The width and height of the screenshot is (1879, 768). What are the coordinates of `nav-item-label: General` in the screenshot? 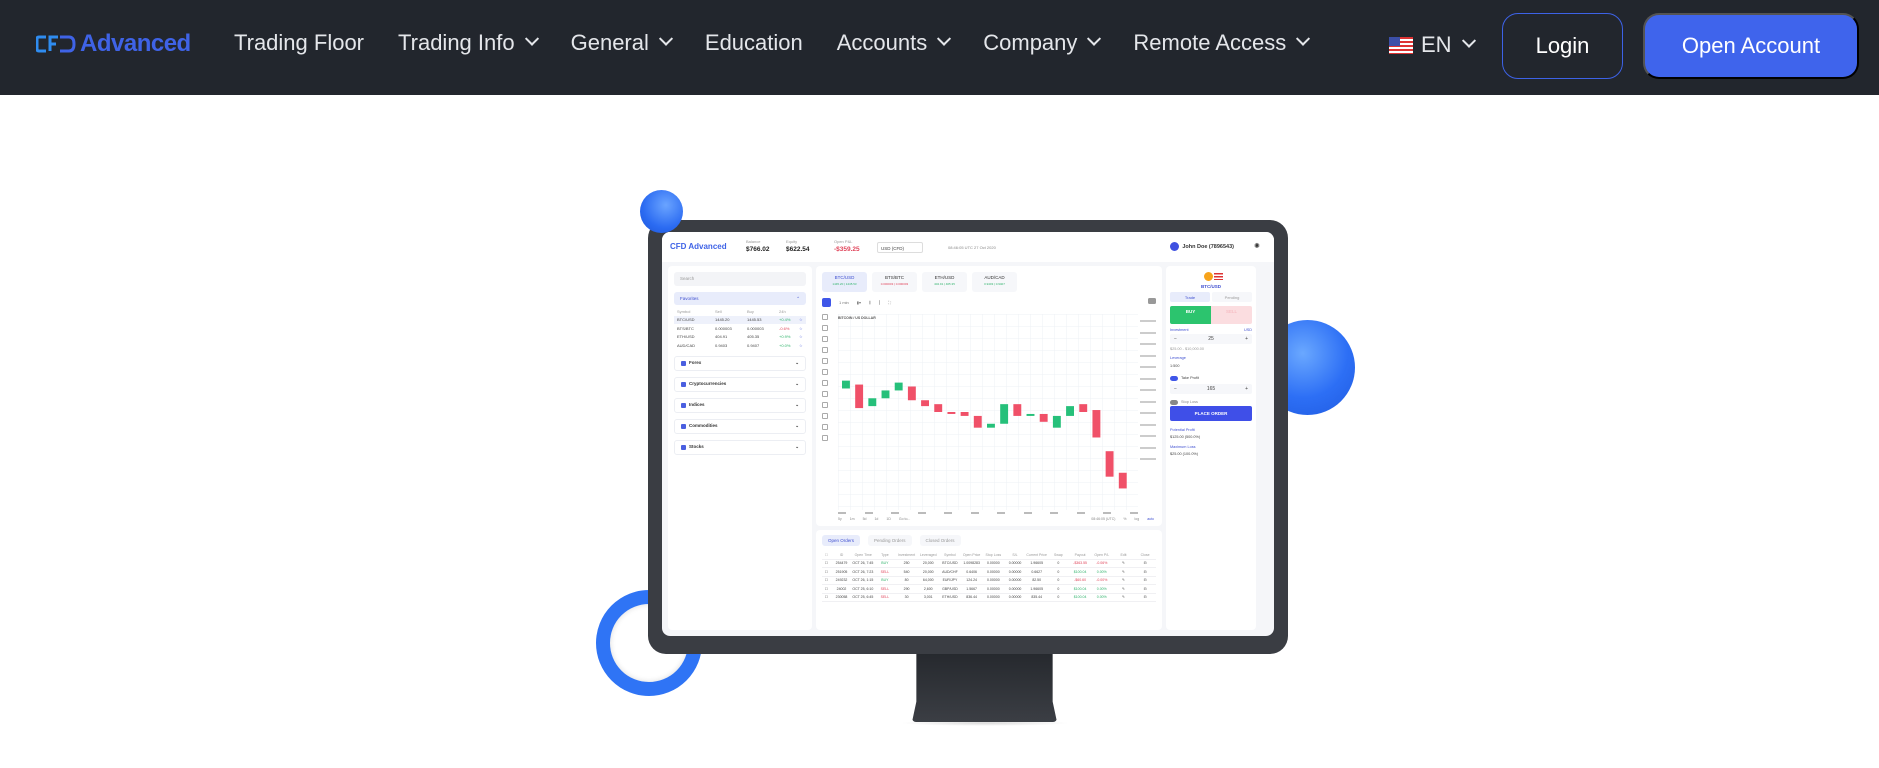 It's located at (609, 42).